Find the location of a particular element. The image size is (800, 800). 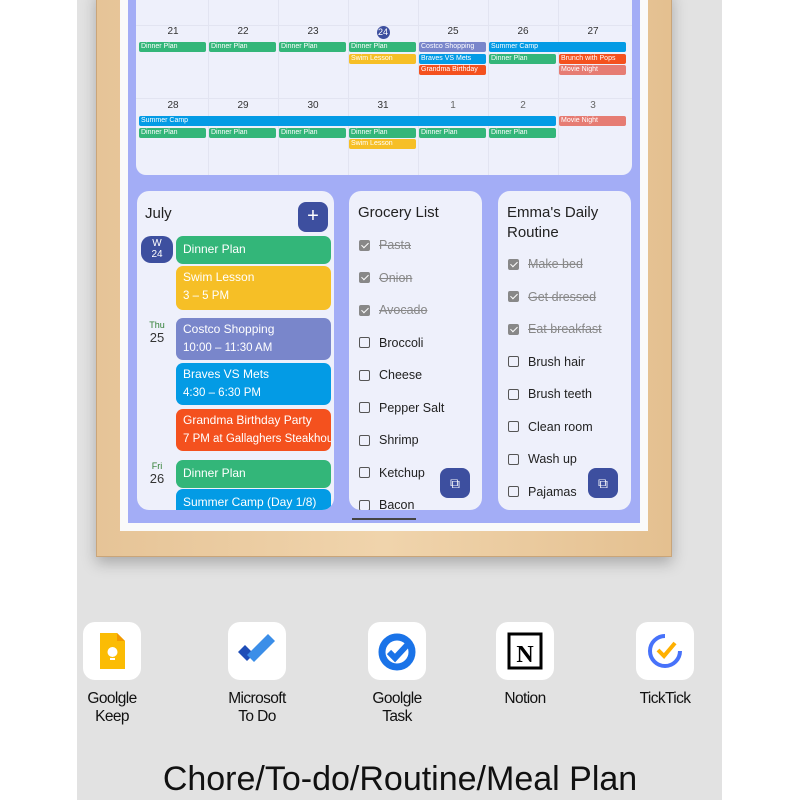

checklist-item: Broccoli is located at coordinates (391, 343).